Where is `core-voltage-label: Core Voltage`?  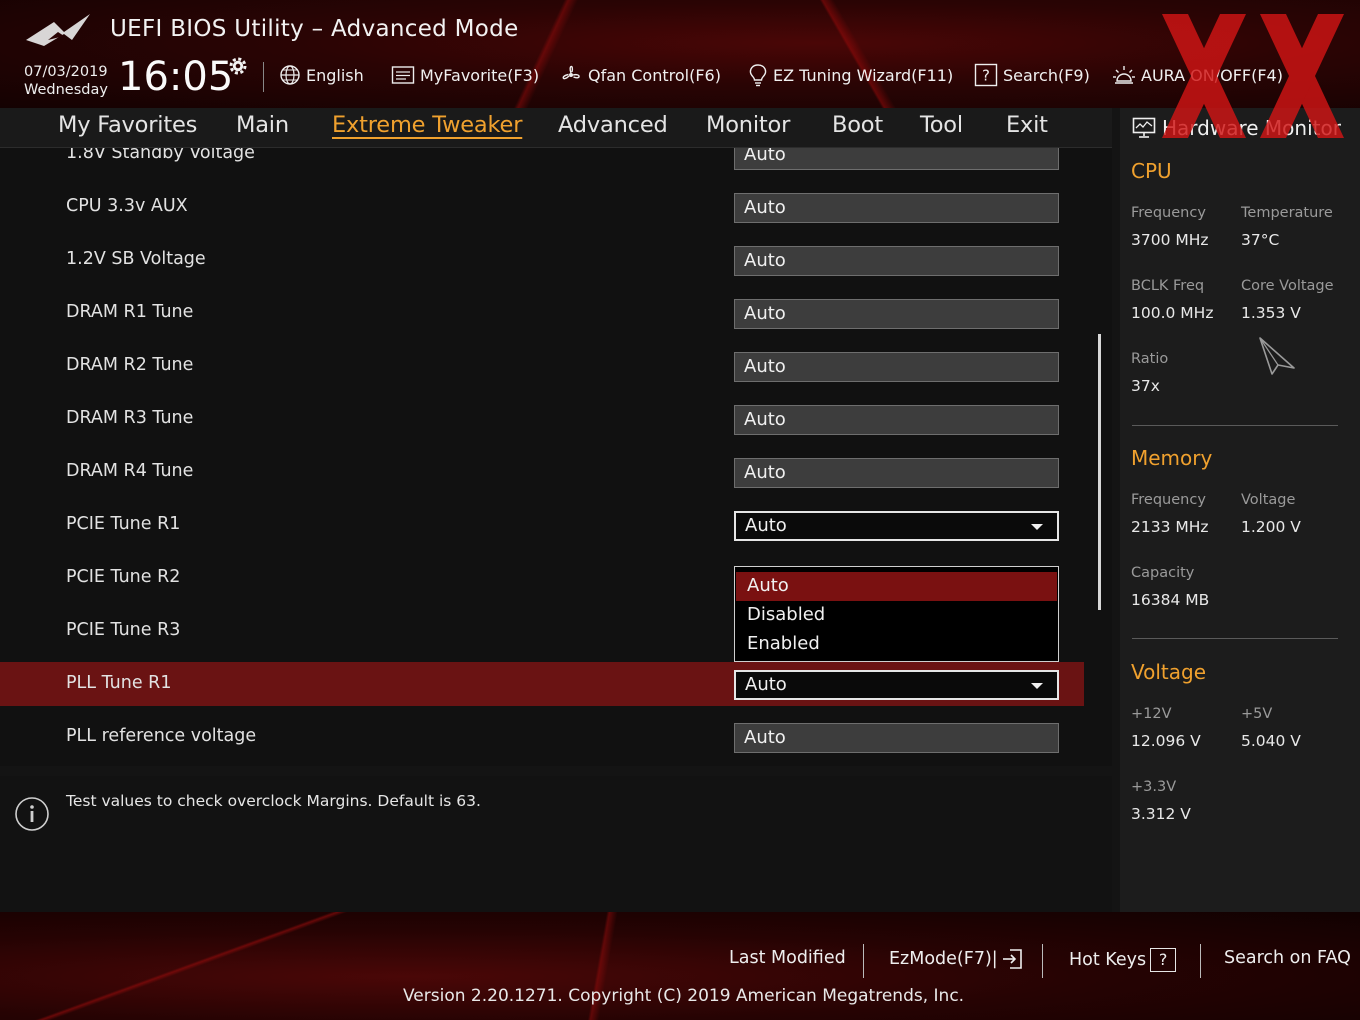
core-voltage-label: Core Voltage is located at coordinates (1287, 286).